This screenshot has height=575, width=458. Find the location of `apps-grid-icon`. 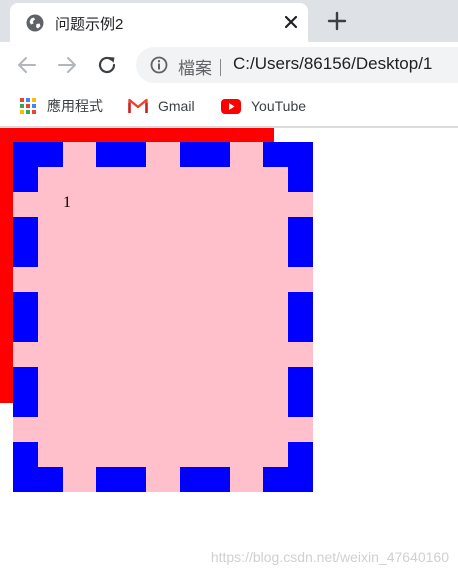

apps-grid-icon is located at coordinates (28, 106).